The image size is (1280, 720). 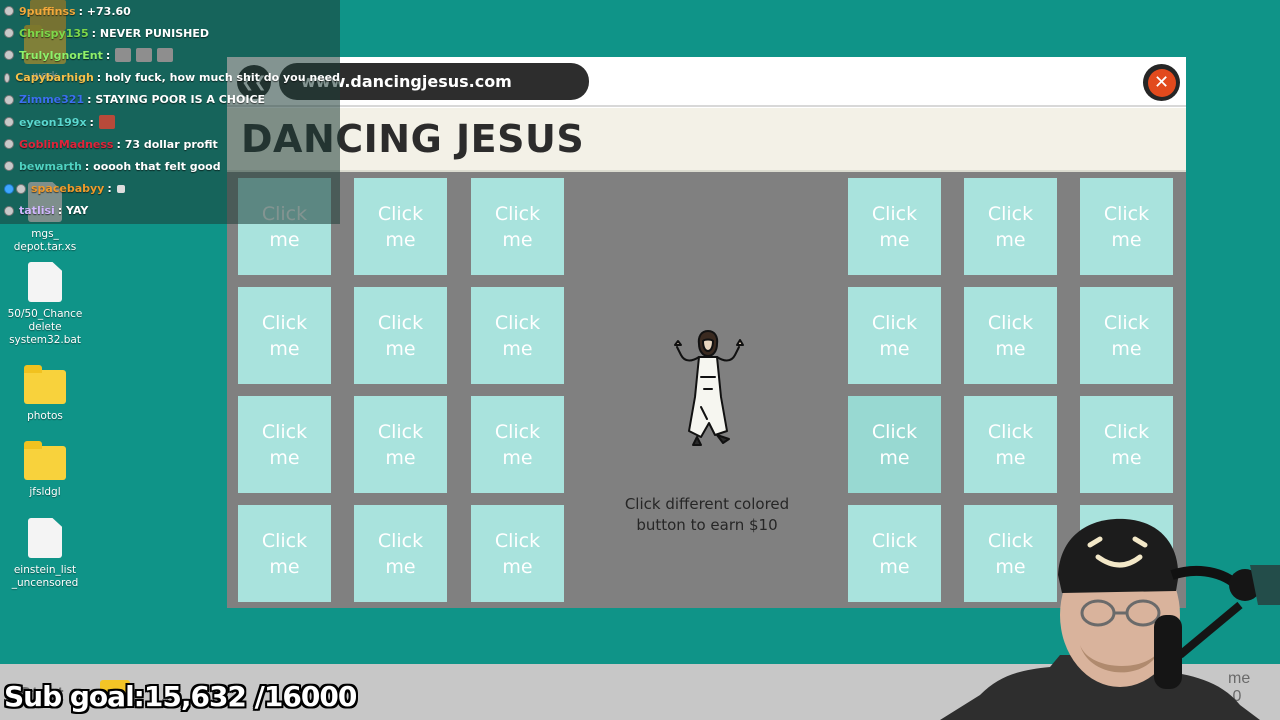 I want to click on click-me-button-left-4-1: Click me, so click(x=284, y=553).